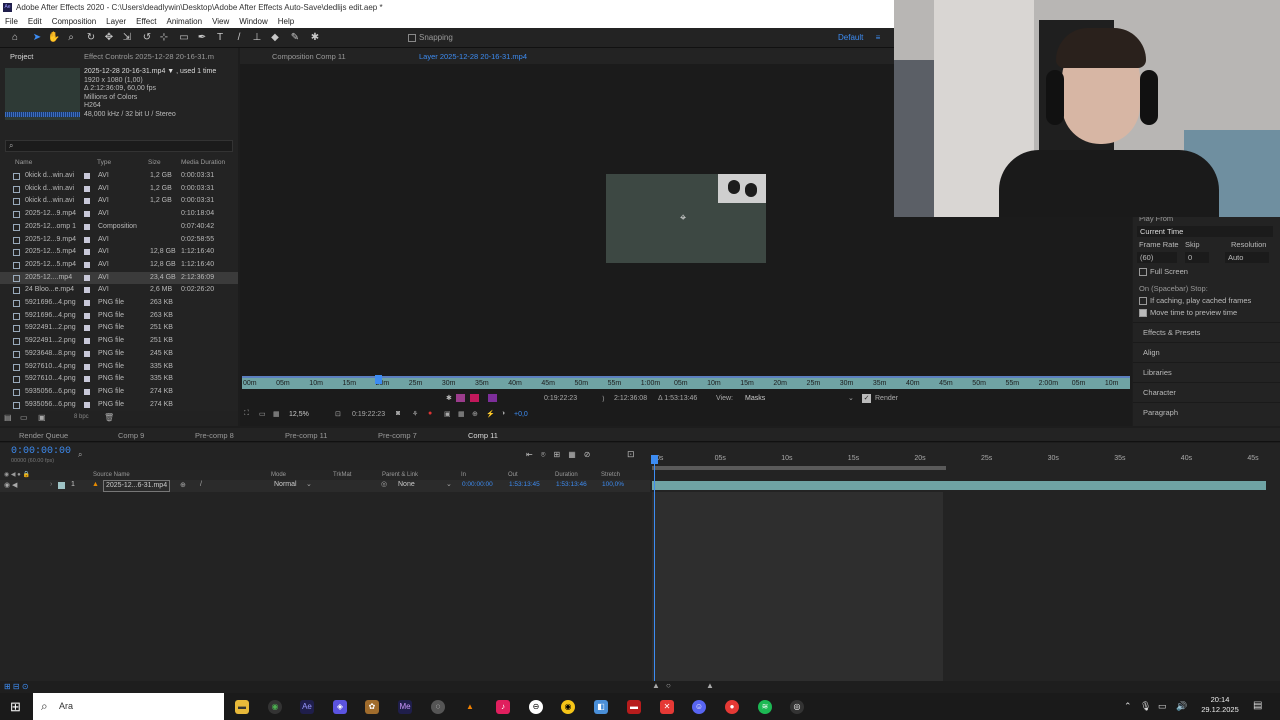  I want to click on parent-pickwhip-icon: ◎, so click(384, 484).